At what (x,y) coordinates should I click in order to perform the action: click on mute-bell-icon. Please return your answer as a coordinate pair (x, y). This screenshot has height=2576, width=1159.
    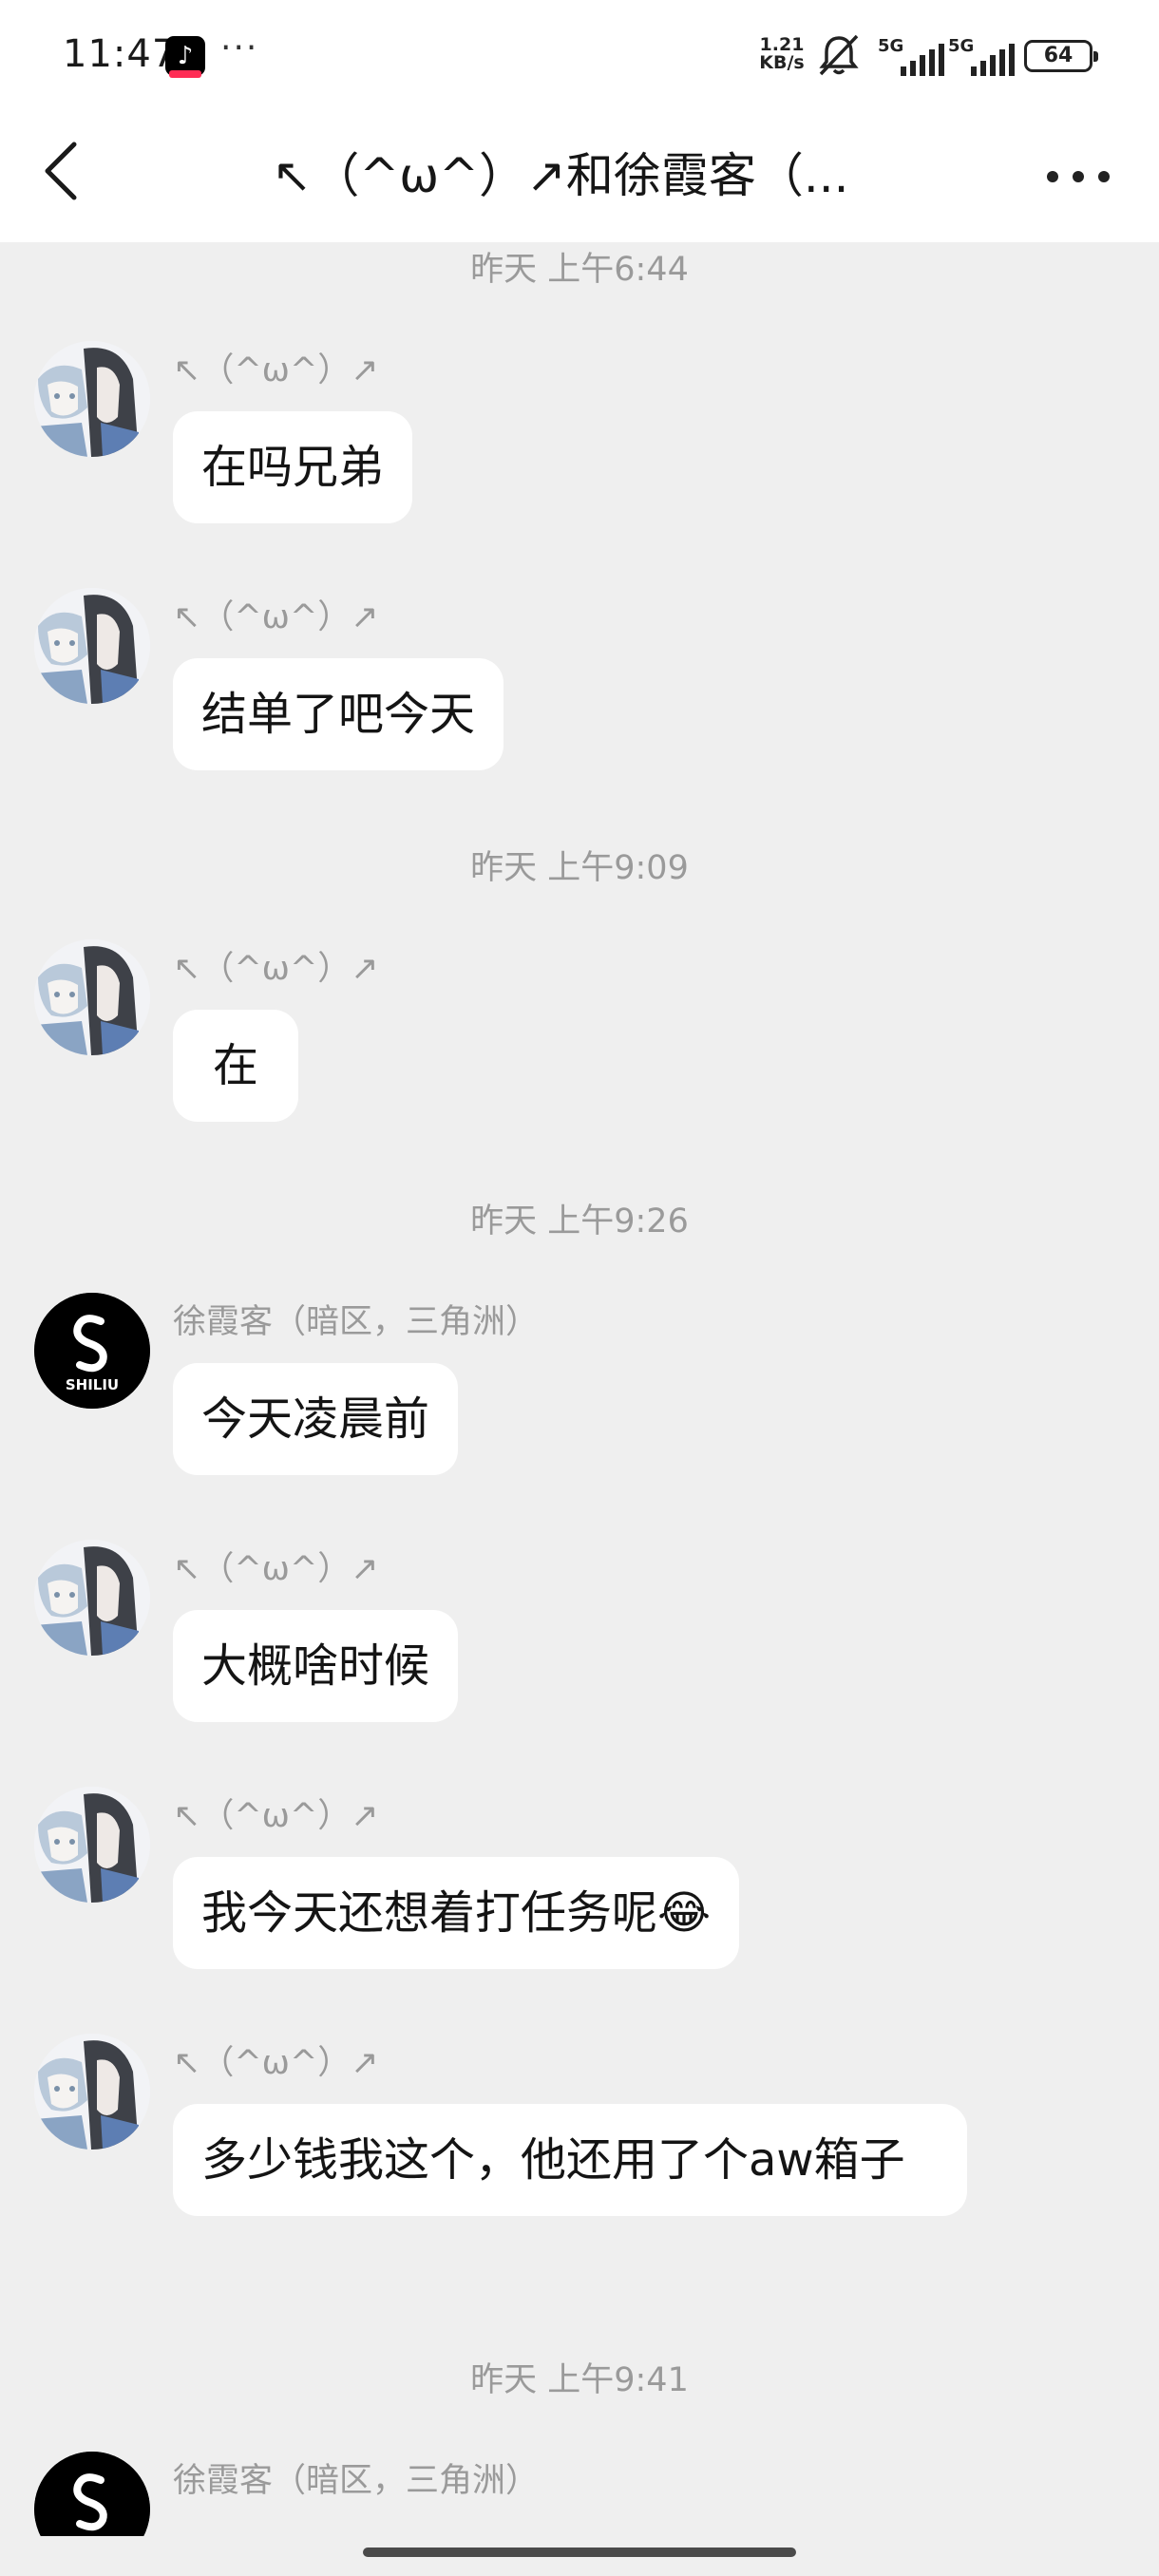
    Looking at the image, I should click on (839, 55).